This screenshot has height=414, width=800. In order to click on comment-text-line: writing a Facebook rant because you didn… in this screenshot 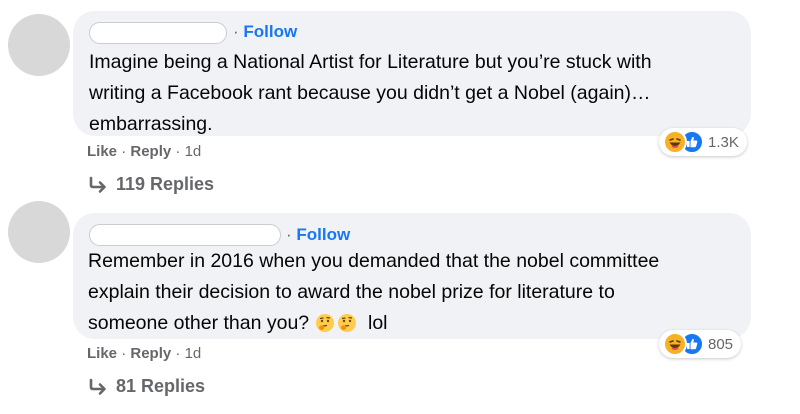, I will do `click(370, 93)`.